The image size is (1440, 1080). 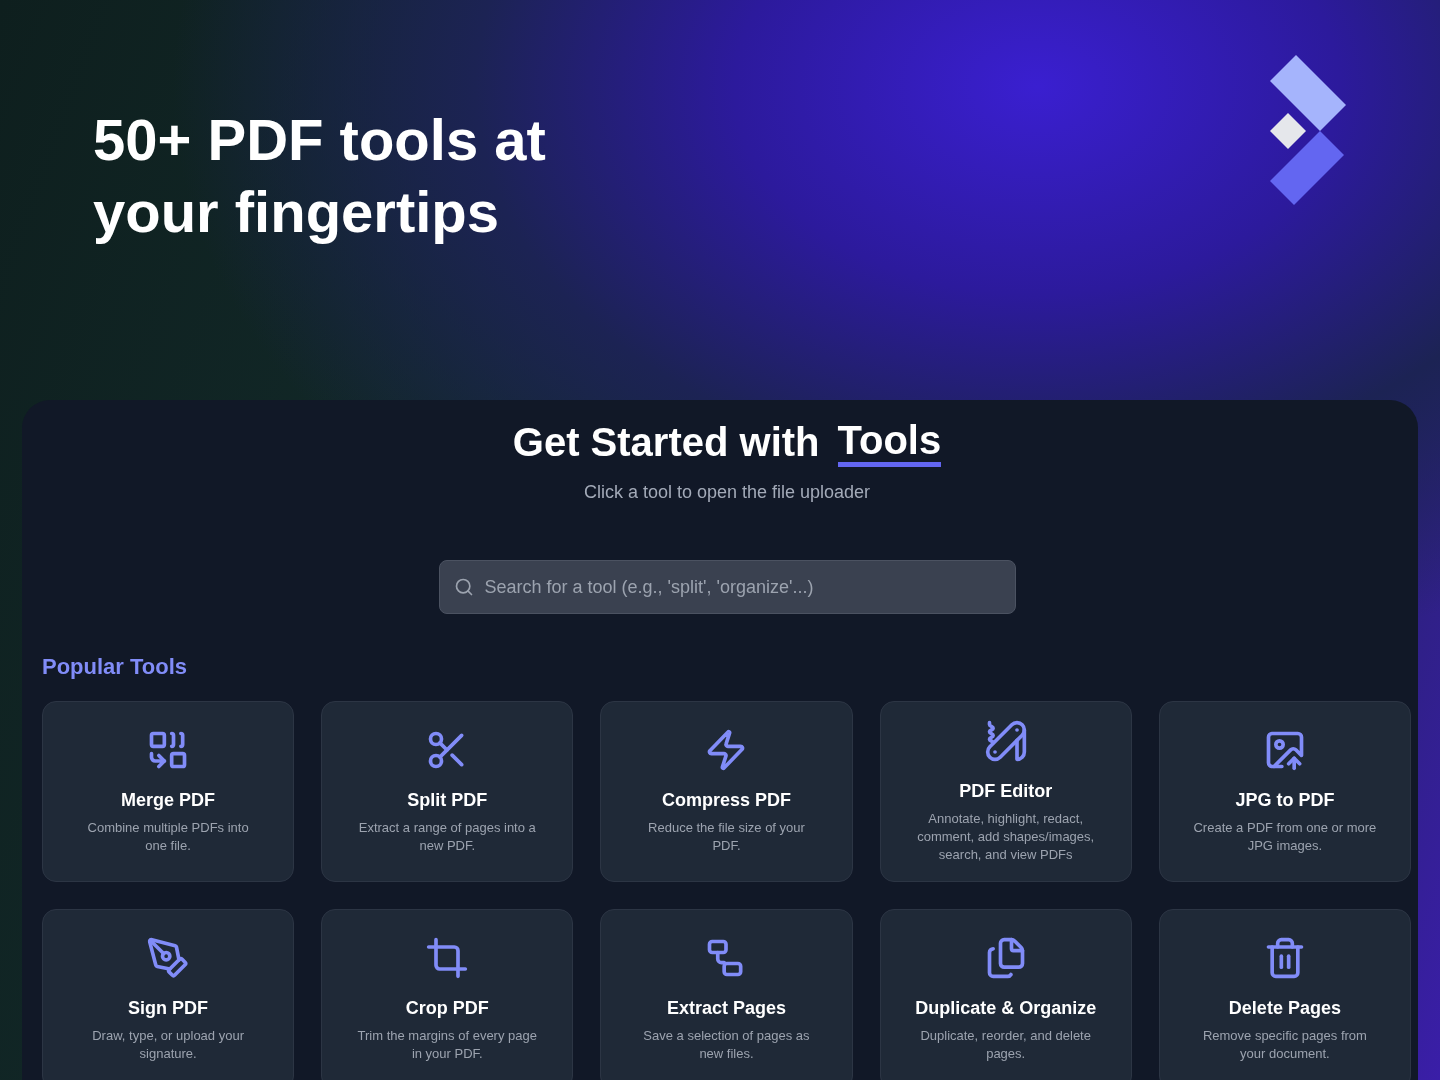 I want to click on search-icon, so click(x=463, y=587).